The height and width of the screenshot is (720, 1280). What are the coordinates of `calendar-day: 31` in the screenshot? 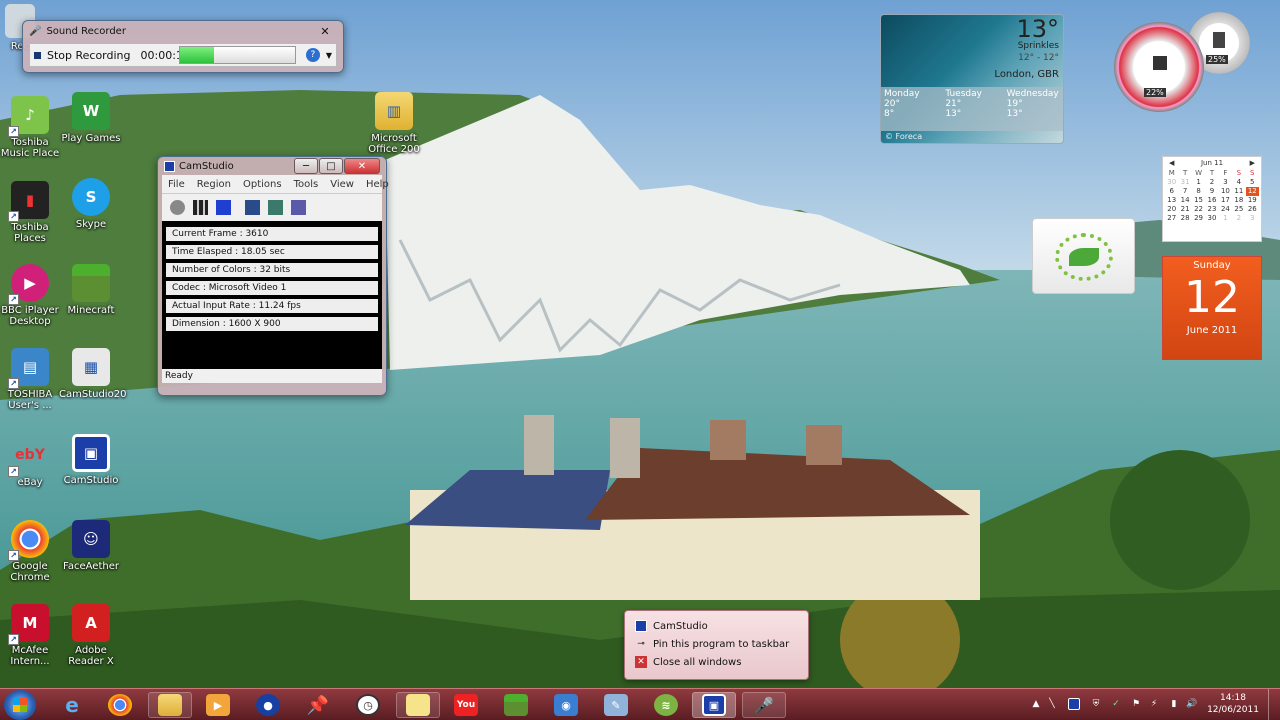 It's located at (1184, 182).